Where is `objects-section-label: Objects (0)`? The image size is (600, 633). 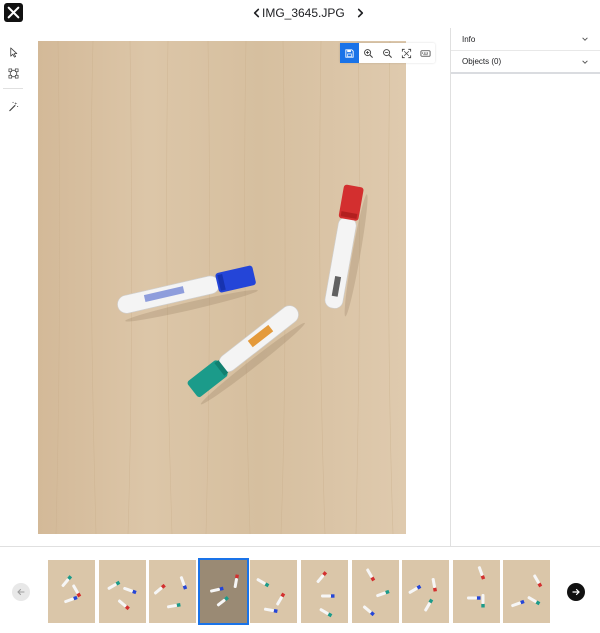 objects-section-label: Objects (0) is located at coordinates (482, 61).